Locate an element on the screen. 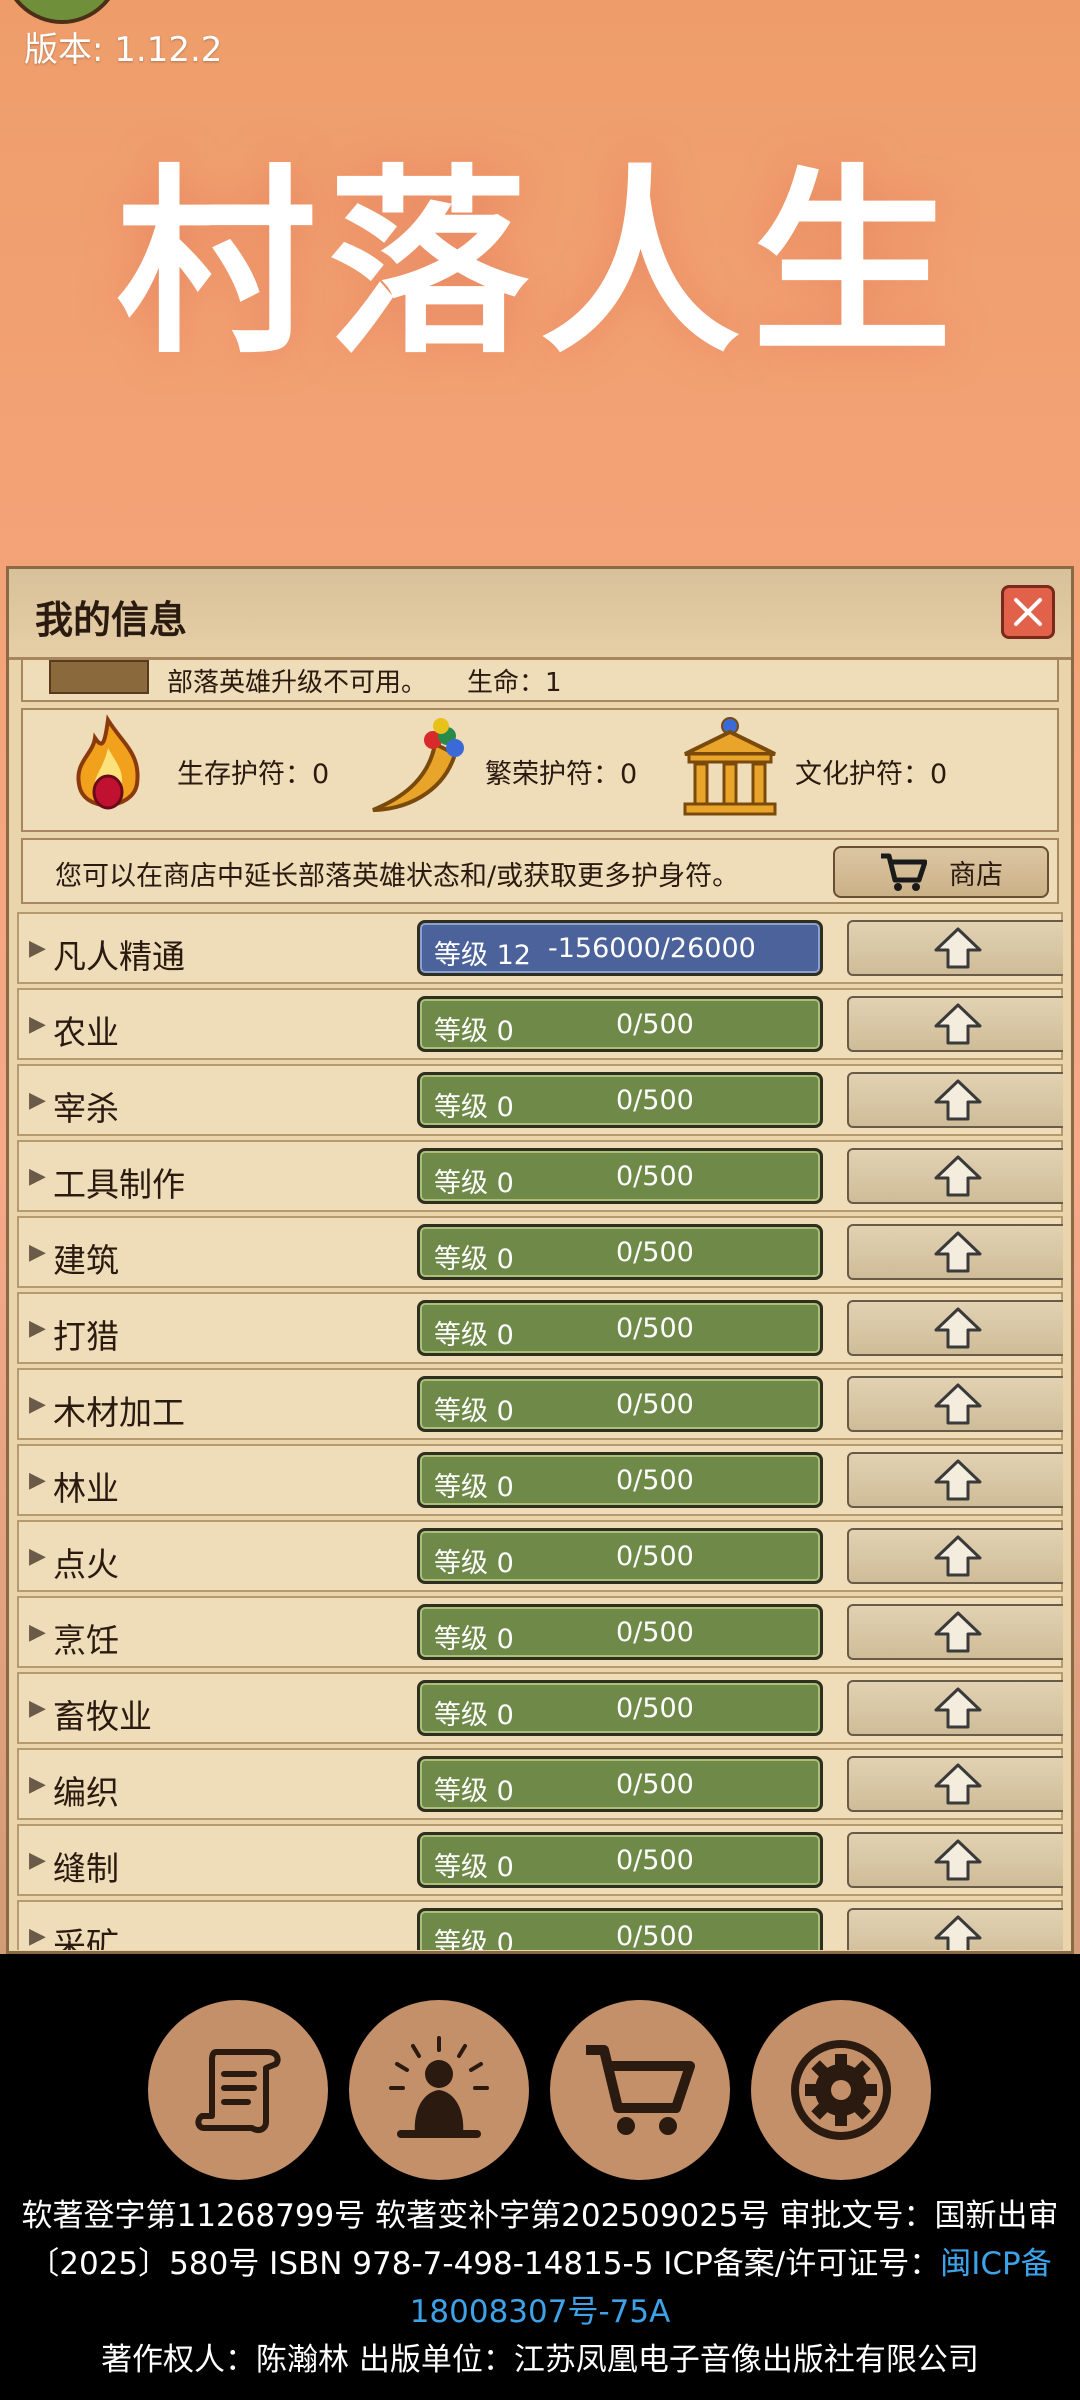 The image size is (1080, 2400). icp-link: 闽ICP备 is located at coordinates (995, 2264).